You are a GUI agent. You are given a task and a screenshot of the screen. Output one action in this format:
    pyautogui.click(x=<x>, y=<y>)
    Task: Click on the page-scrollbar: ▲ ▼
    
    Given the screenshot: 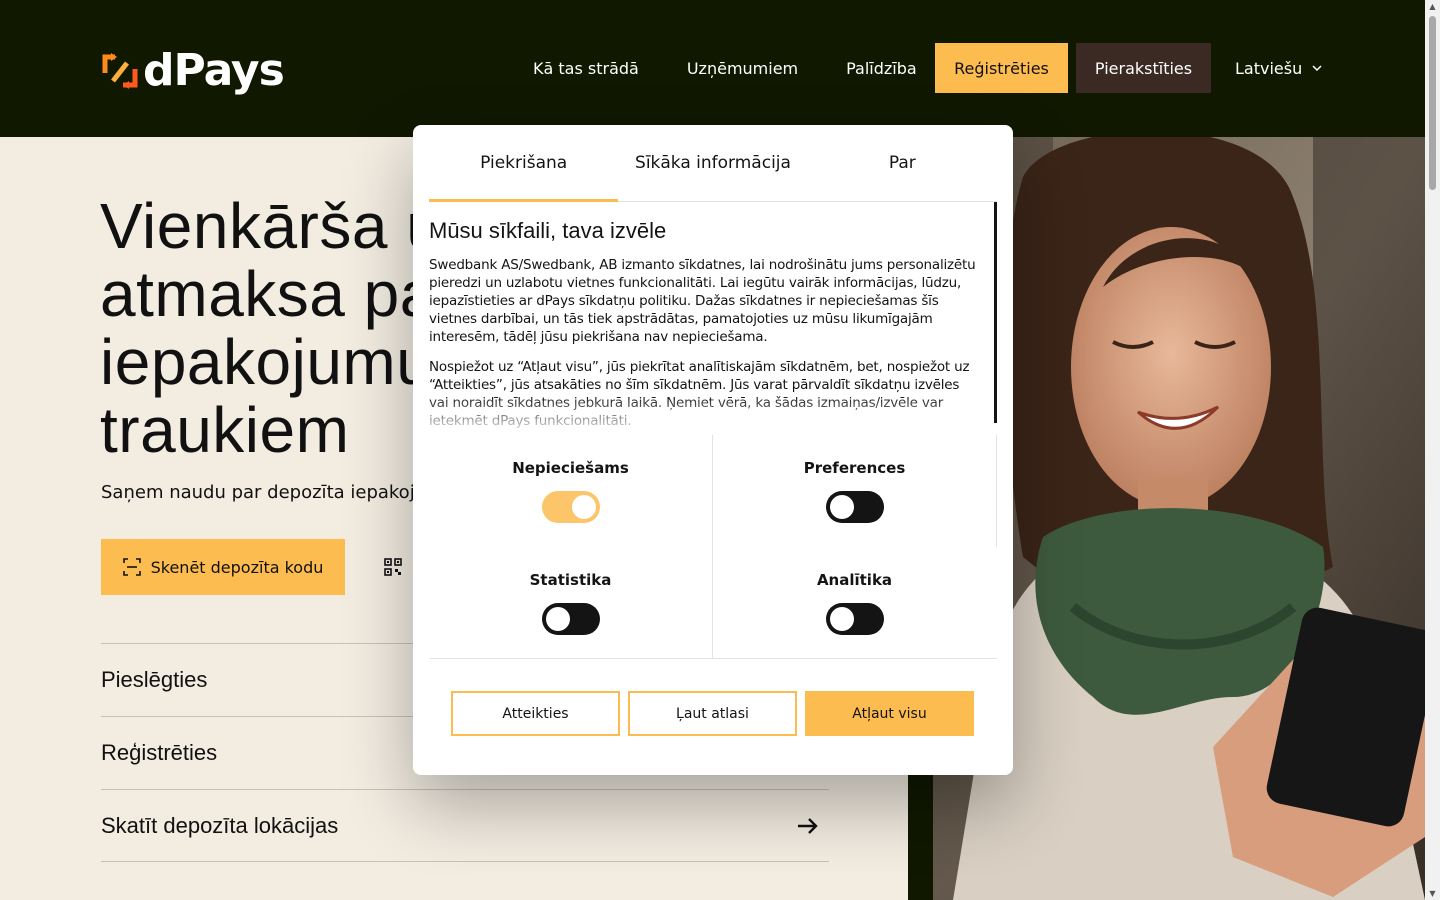 What is the action you would take?
    pyautogui.click(x=1432, y=450)
    